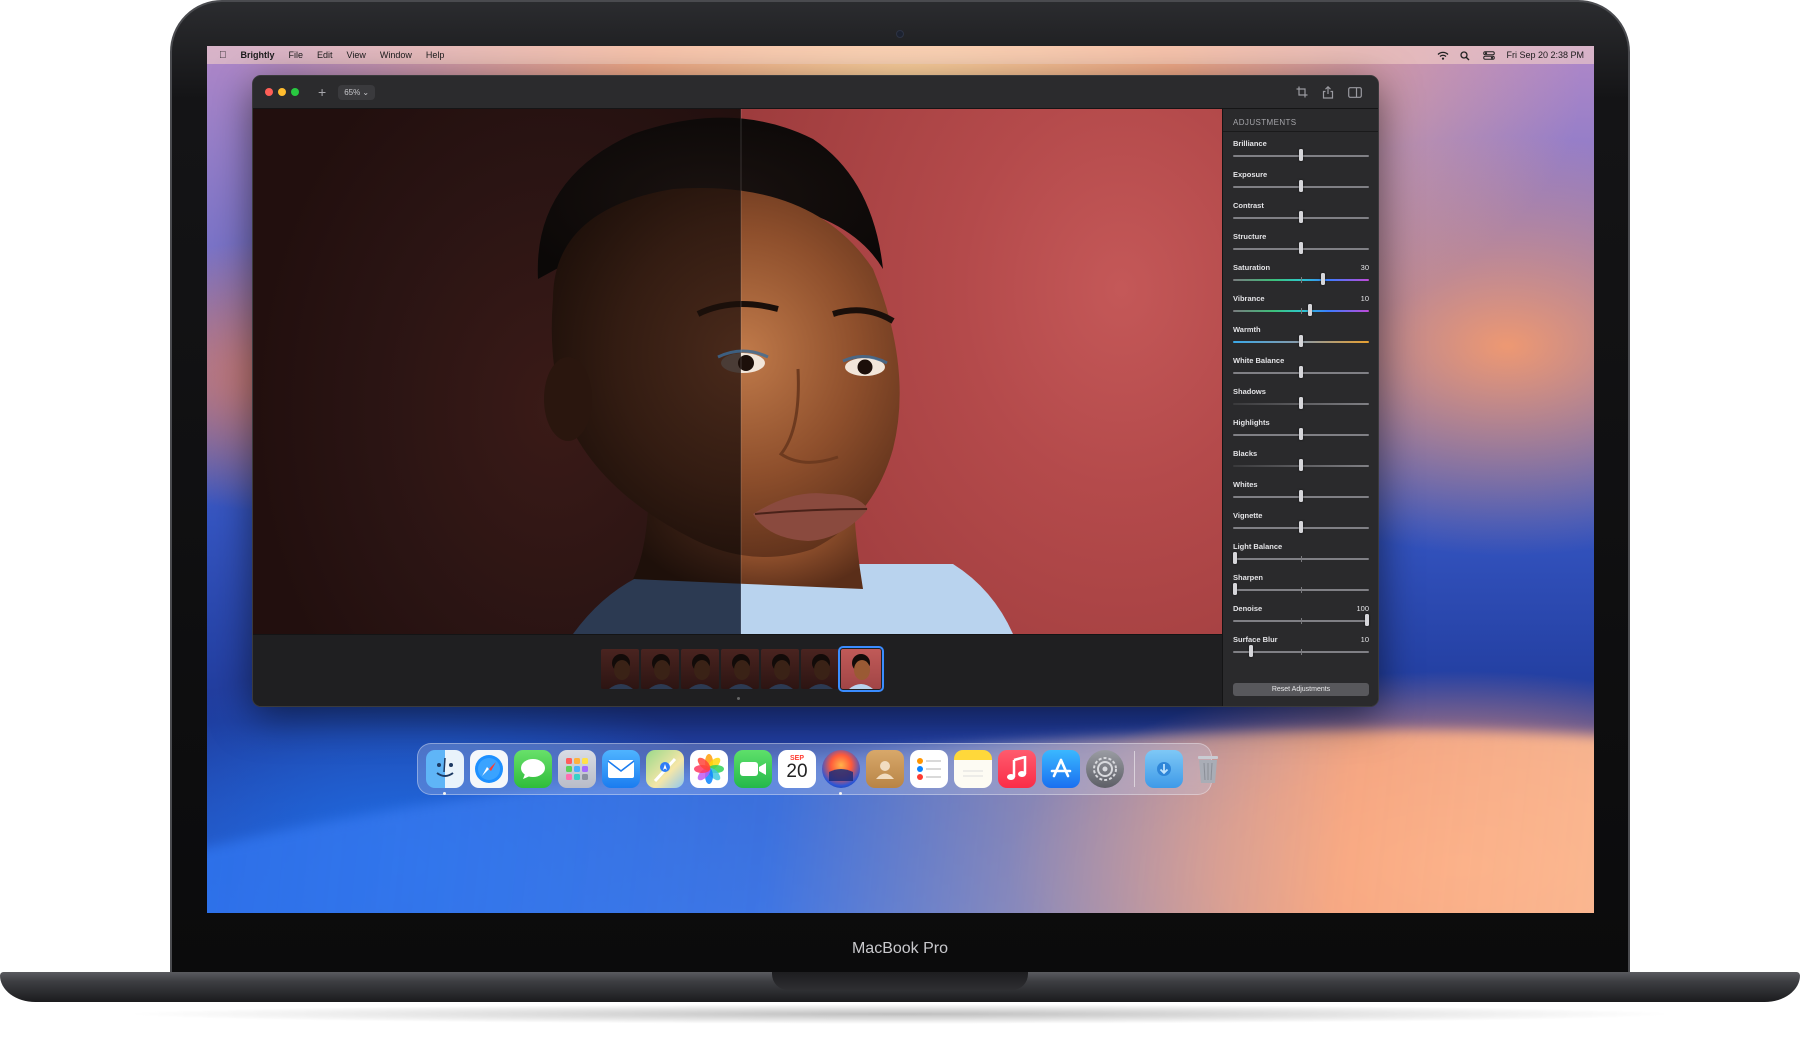 This screenshot has height=1059, width=1800. I want to click on menu-view: View, so click(356, 55).